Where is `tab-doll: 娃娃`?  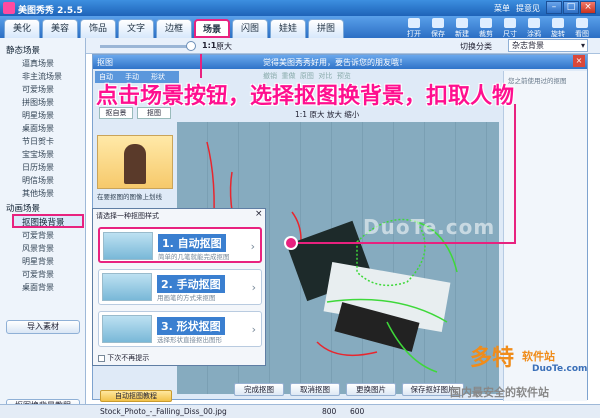 tab-doll: 娃娃 is located at coordinates (288, 28).